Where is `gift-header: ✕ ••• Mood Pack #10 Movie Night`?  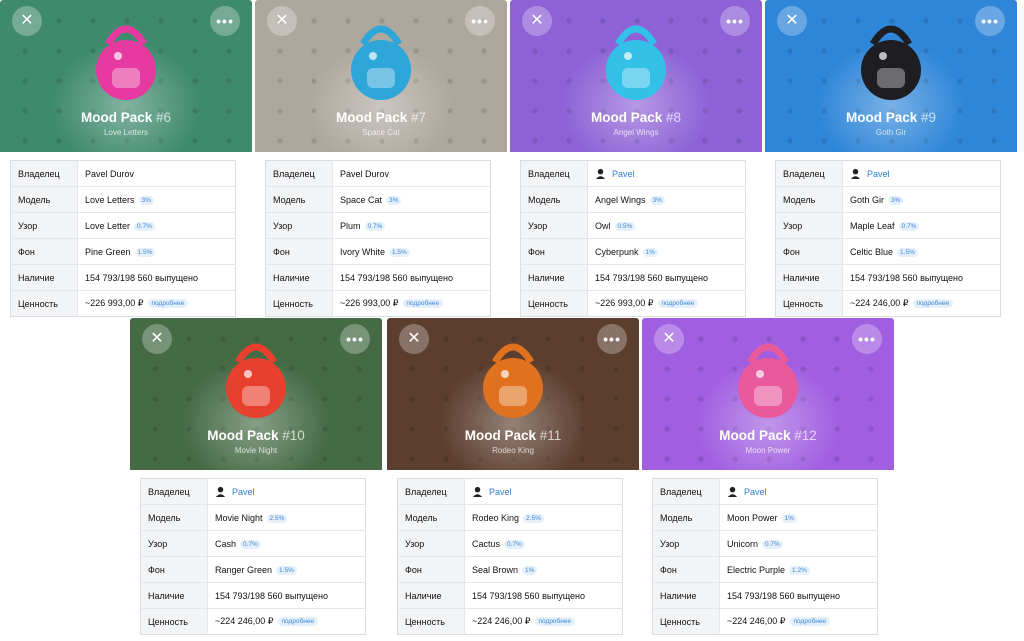
gift-header: ✕ ••• Mood Pack #10 Movie Night is located at coordinates (256, 394).